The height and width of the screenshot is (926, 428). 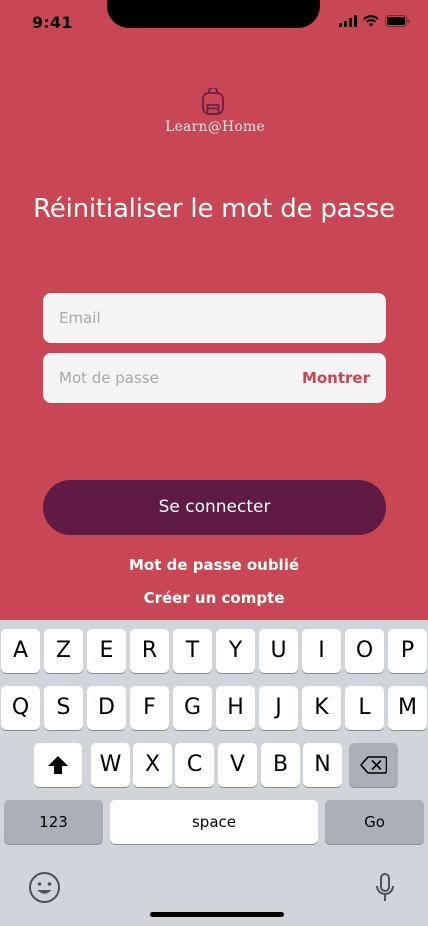 I want to click on microphone-icon, so click(x=385, y=888).